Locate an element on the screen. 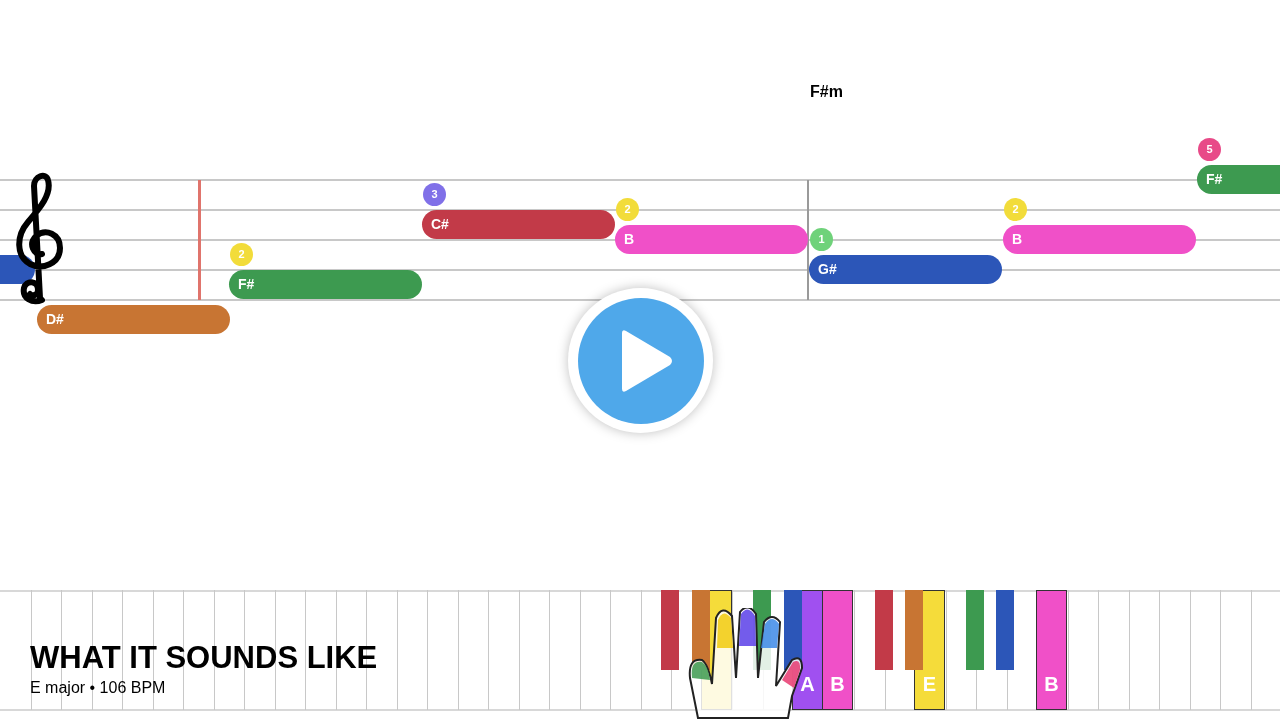  note-bar: D# is located at coordinates (133, 319).